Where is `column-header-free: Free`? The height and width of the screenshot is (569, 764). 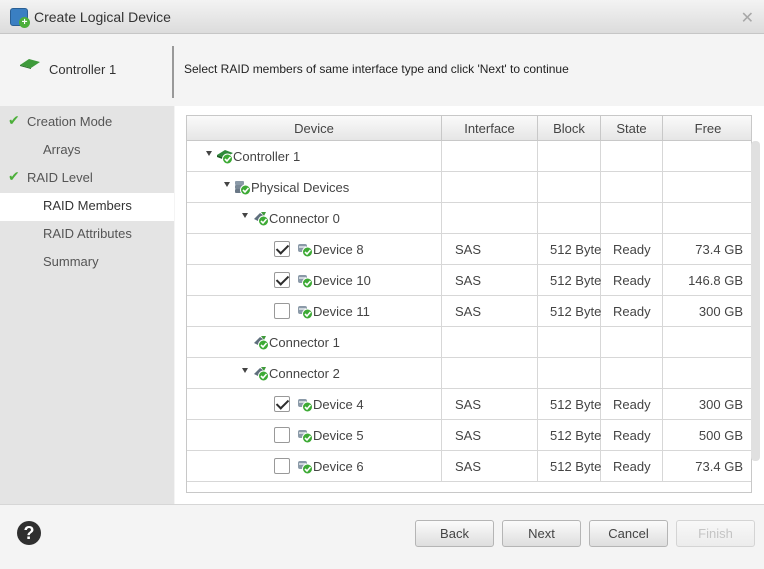 column-header-free: Free is located at coordinates (707, 128).